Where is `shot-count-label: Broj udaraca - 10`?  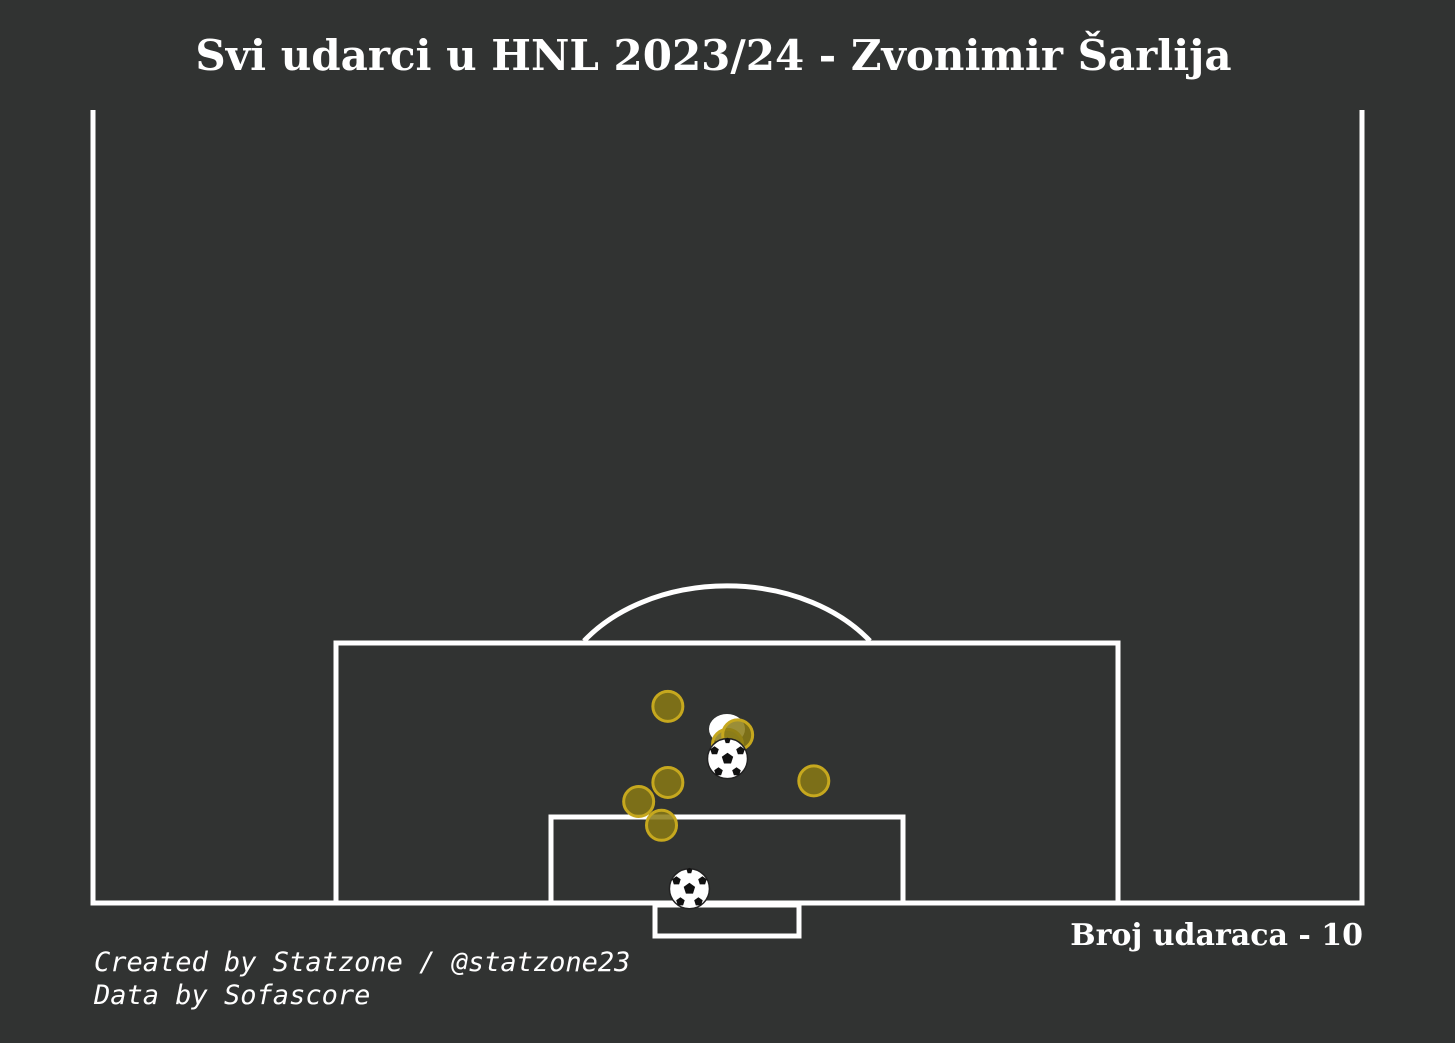
shot-count-label: Broj udaraca - 10 is located at coordinates (1216, 935).